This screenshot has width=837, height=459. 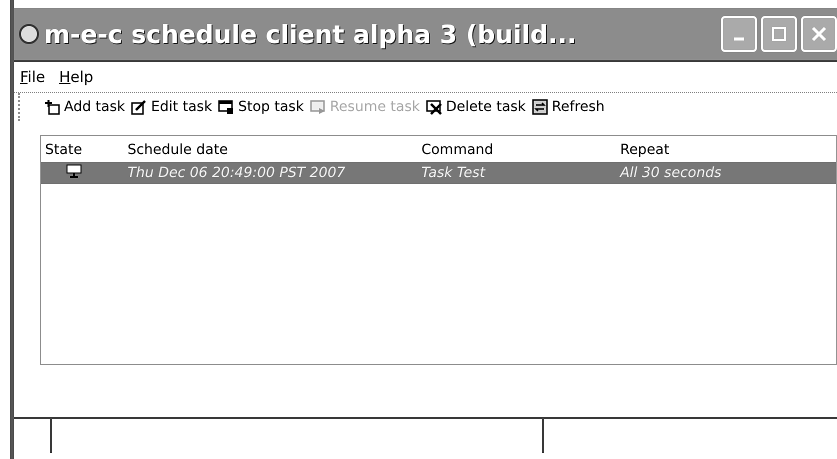 I want to click on minimize-icon, so click(x=739, y=39).